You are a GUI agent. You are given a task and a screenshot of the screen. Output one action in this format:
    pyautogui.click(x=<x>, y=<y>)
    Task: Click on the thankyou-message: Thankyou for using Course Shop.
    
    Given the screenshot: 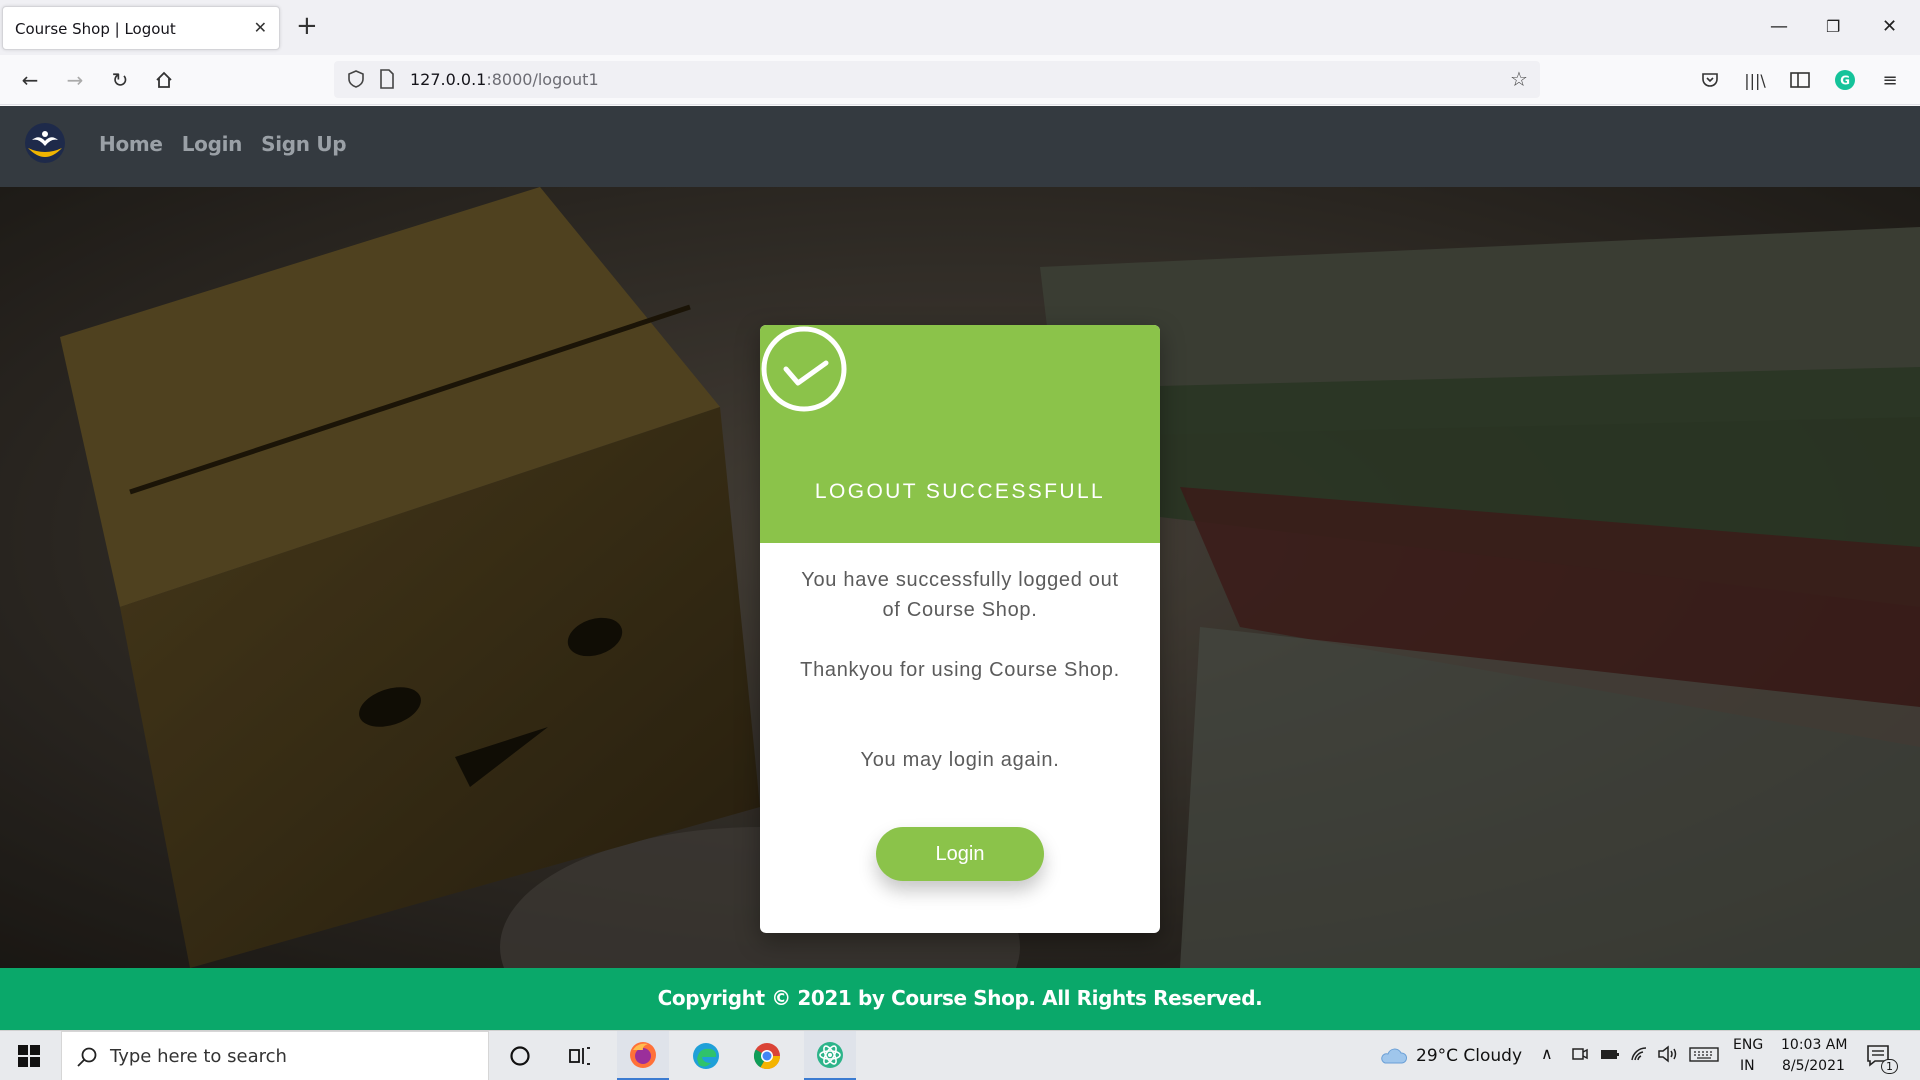 What is the action you would take?
    pyautogui.click(x=960, y=670)
    